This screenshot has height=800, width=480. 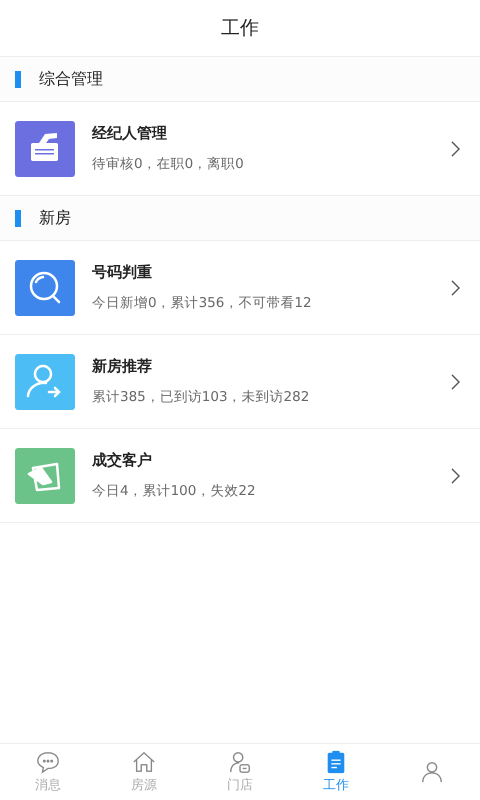 I want to click on home-icon, so click(x=144, y=762).